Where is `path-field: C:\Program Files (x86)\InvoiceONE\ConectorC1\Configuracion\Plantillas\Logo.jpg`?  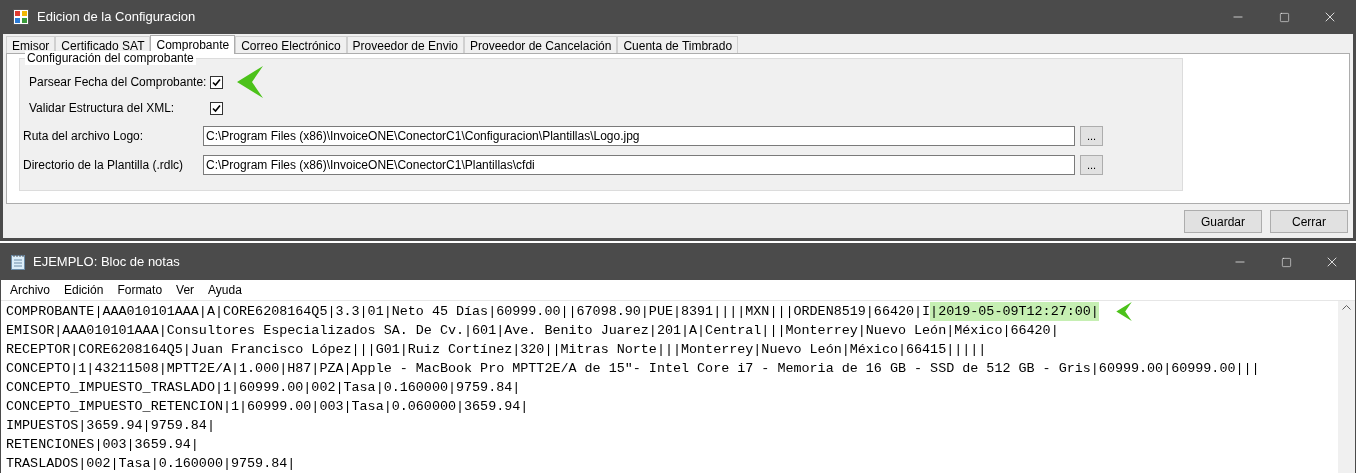
path-field: C:\Program Files (x86)\InvoiceONE\ConectorC1\Configuracion\Plantillas\Logo.jpg is located at coordinates (639, 135).